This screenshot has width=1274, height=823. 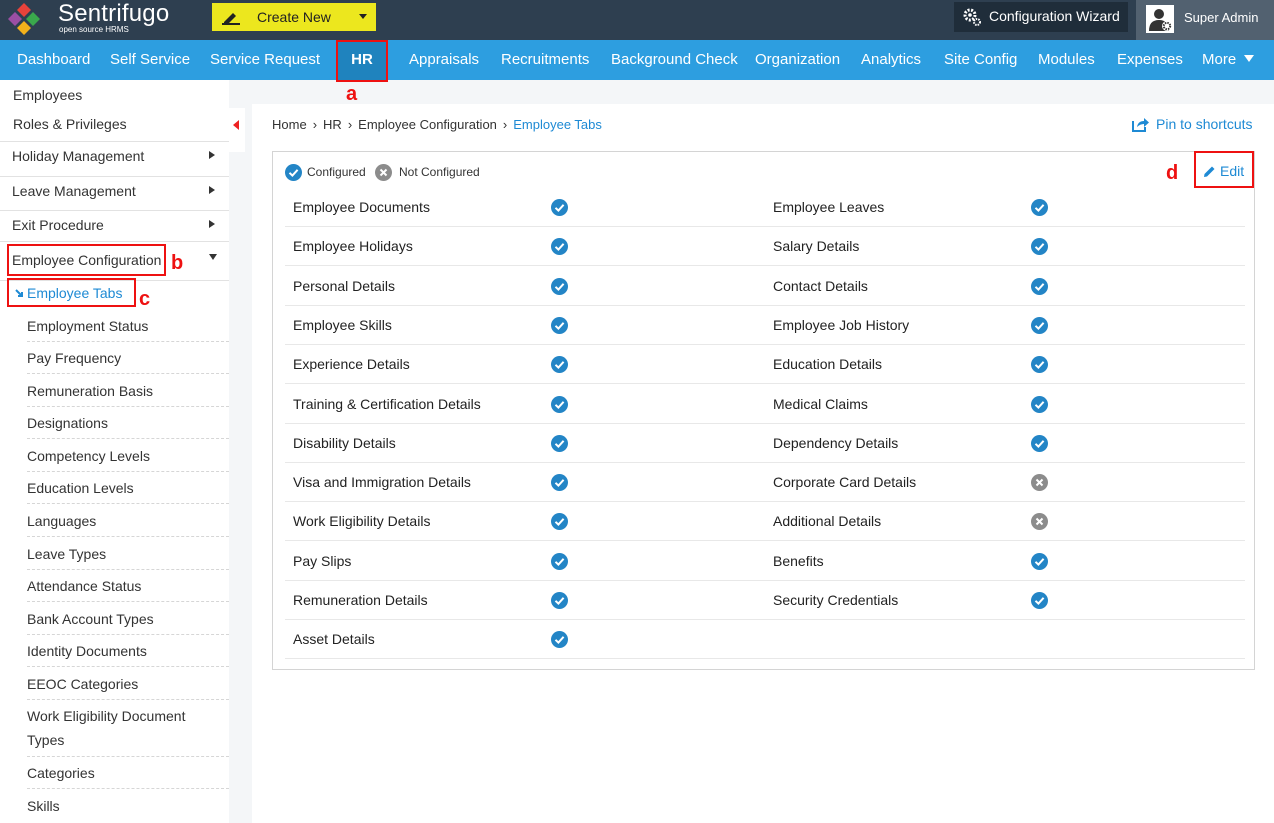 I want to click on sidebar-item-label: Holiday Management, so click(x=78, y=156).